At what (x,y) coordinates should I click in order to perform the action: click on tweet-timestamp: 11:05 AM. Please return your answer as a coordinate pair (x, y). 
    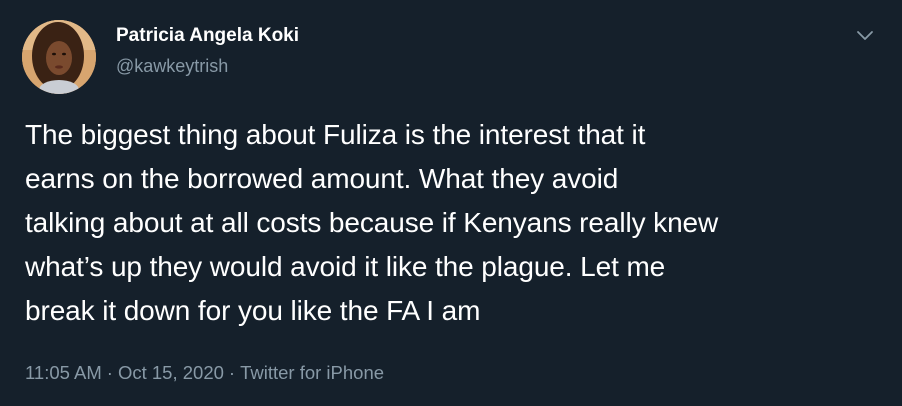
    Looking at the image, I should click on (63, 372).